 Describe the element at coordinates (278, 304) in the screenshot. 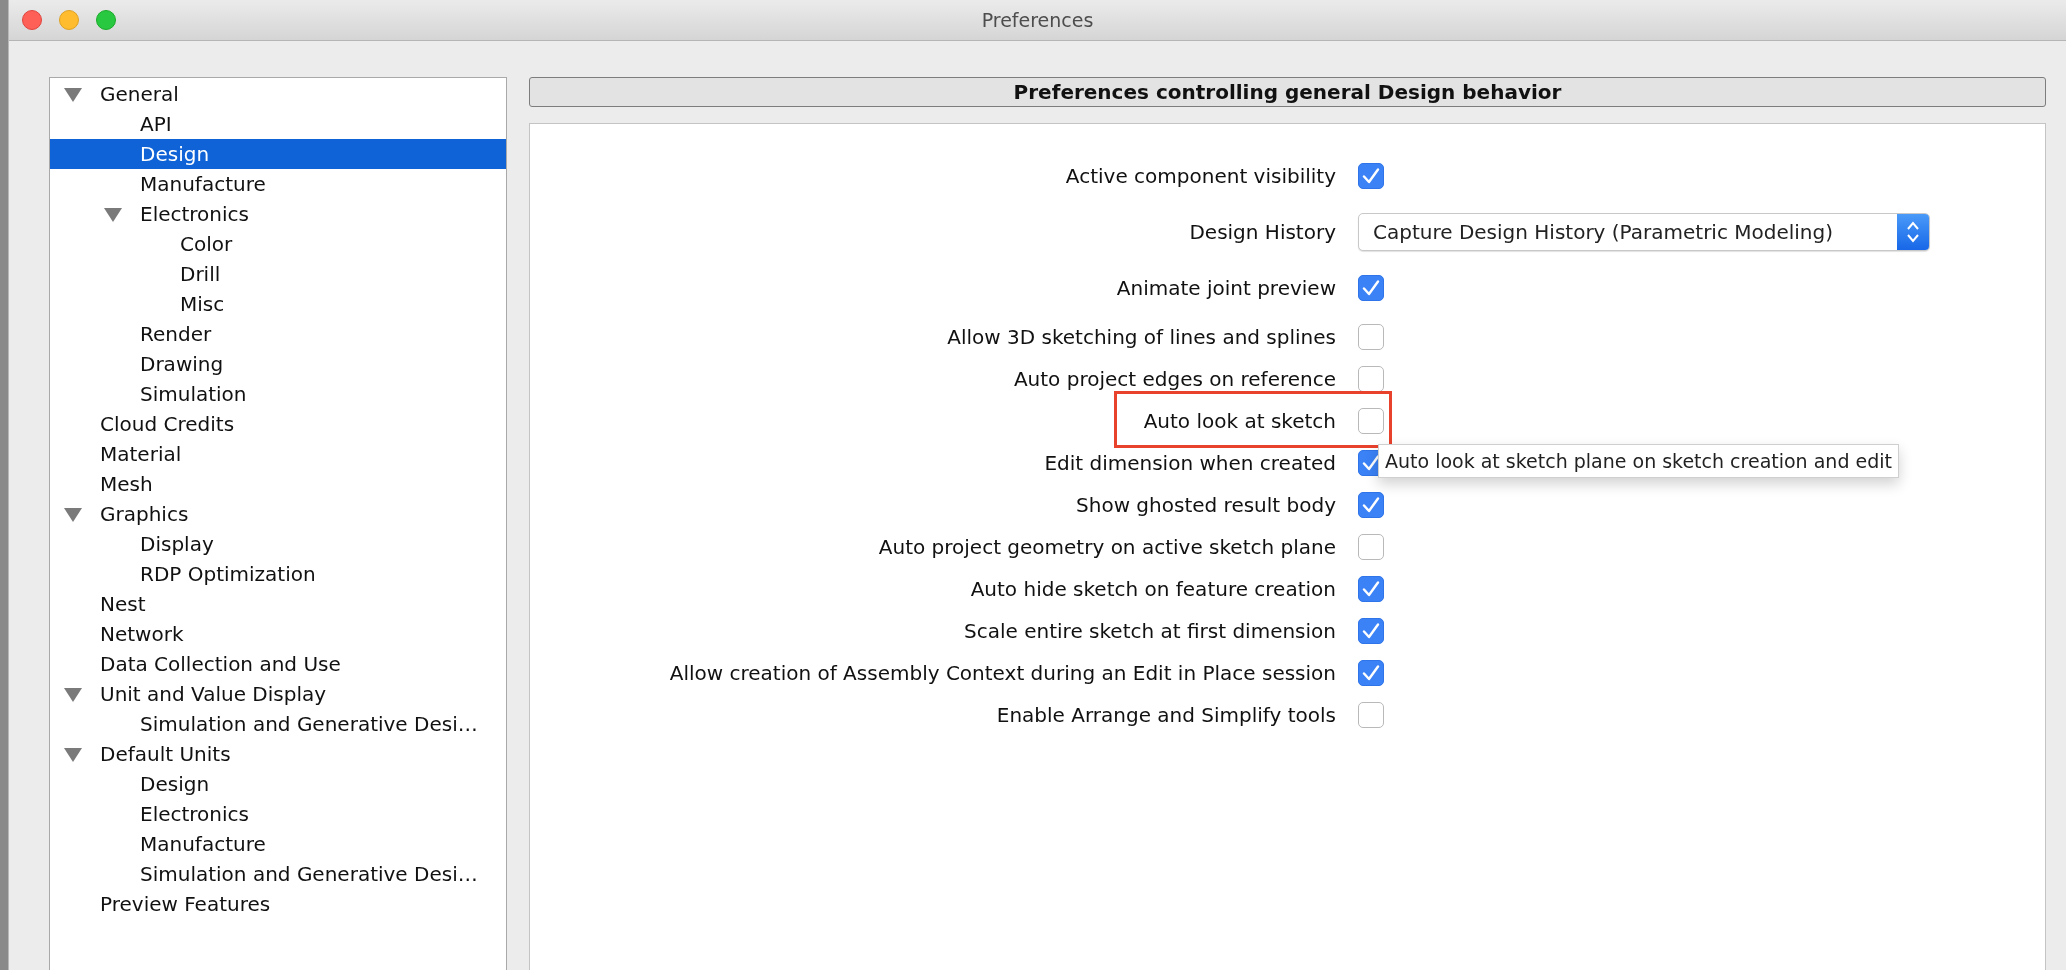

I see `tree-item: Misc` at that location.